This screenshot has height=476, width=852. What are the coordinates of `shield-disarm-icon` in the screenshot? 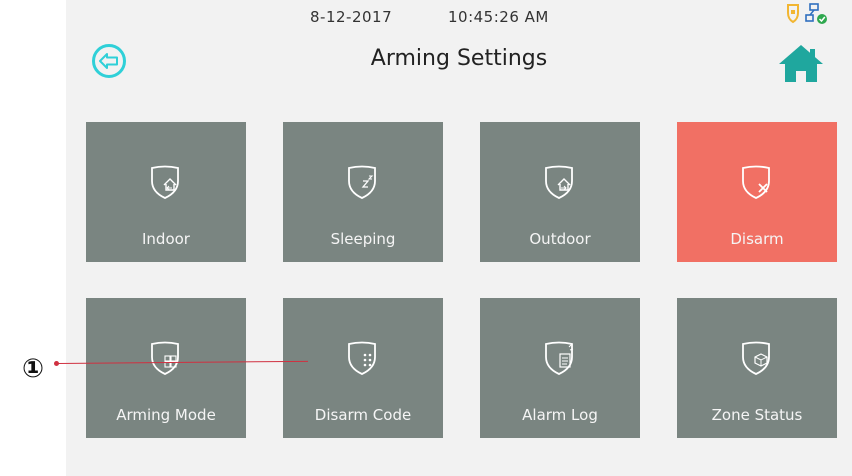 It's located at (756, 182).